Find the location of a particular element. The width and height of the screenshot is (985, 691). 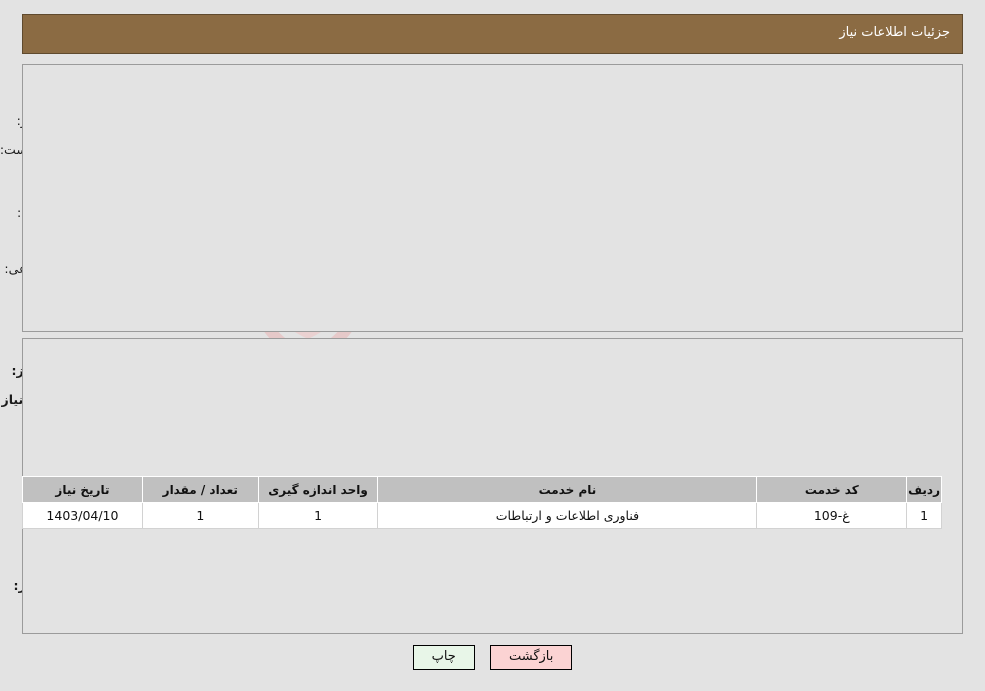

print-button: چاپ is located at coordinates (443, 657).